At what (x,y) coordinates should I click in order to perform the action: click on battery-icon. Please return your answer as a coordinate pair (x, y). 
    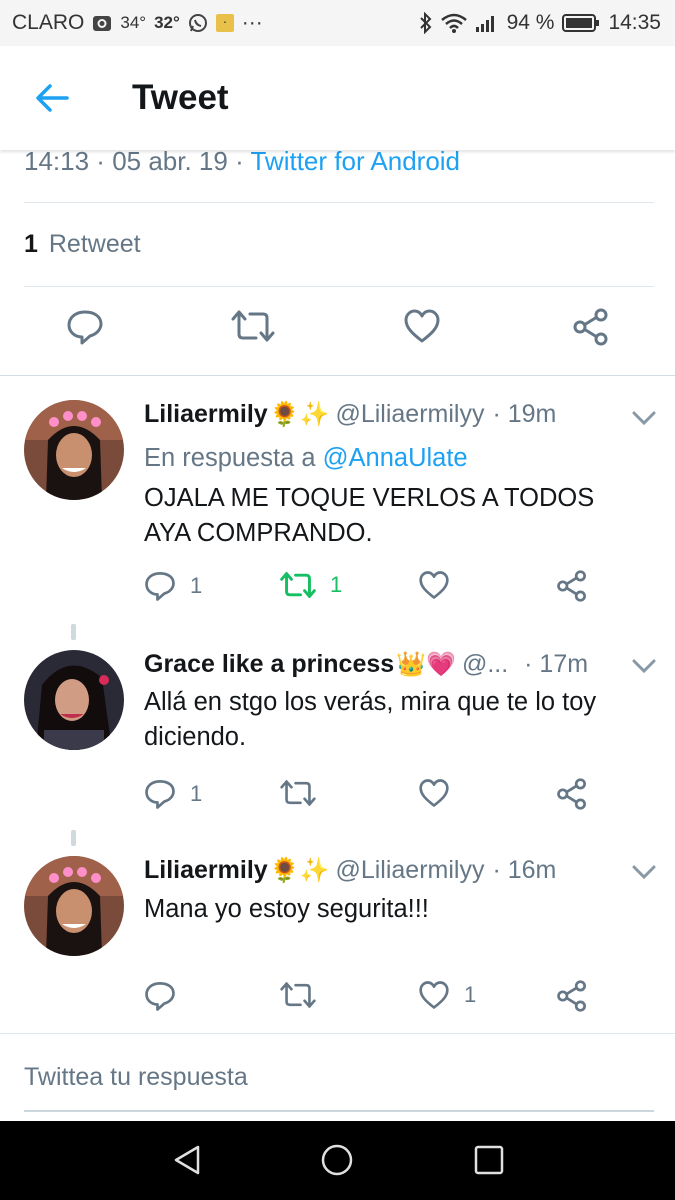
    Looking at the image, I should click on (581, 23).